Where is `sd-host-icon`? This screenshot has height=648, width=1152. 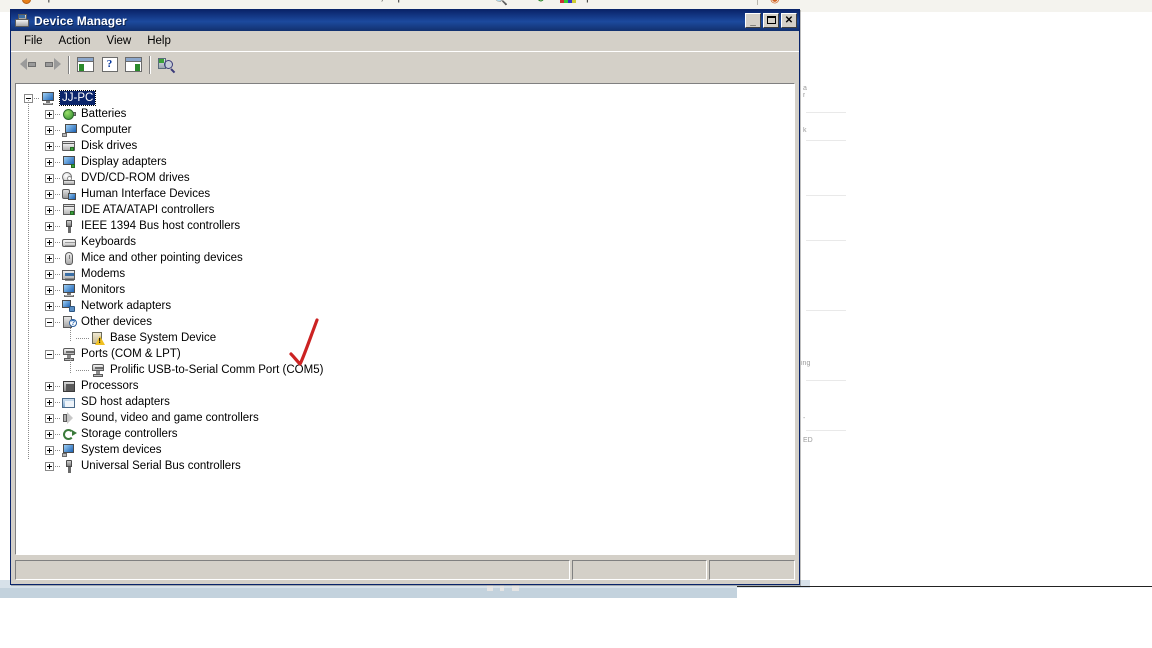
sd-host-icon is located at coordinates (69, 402).